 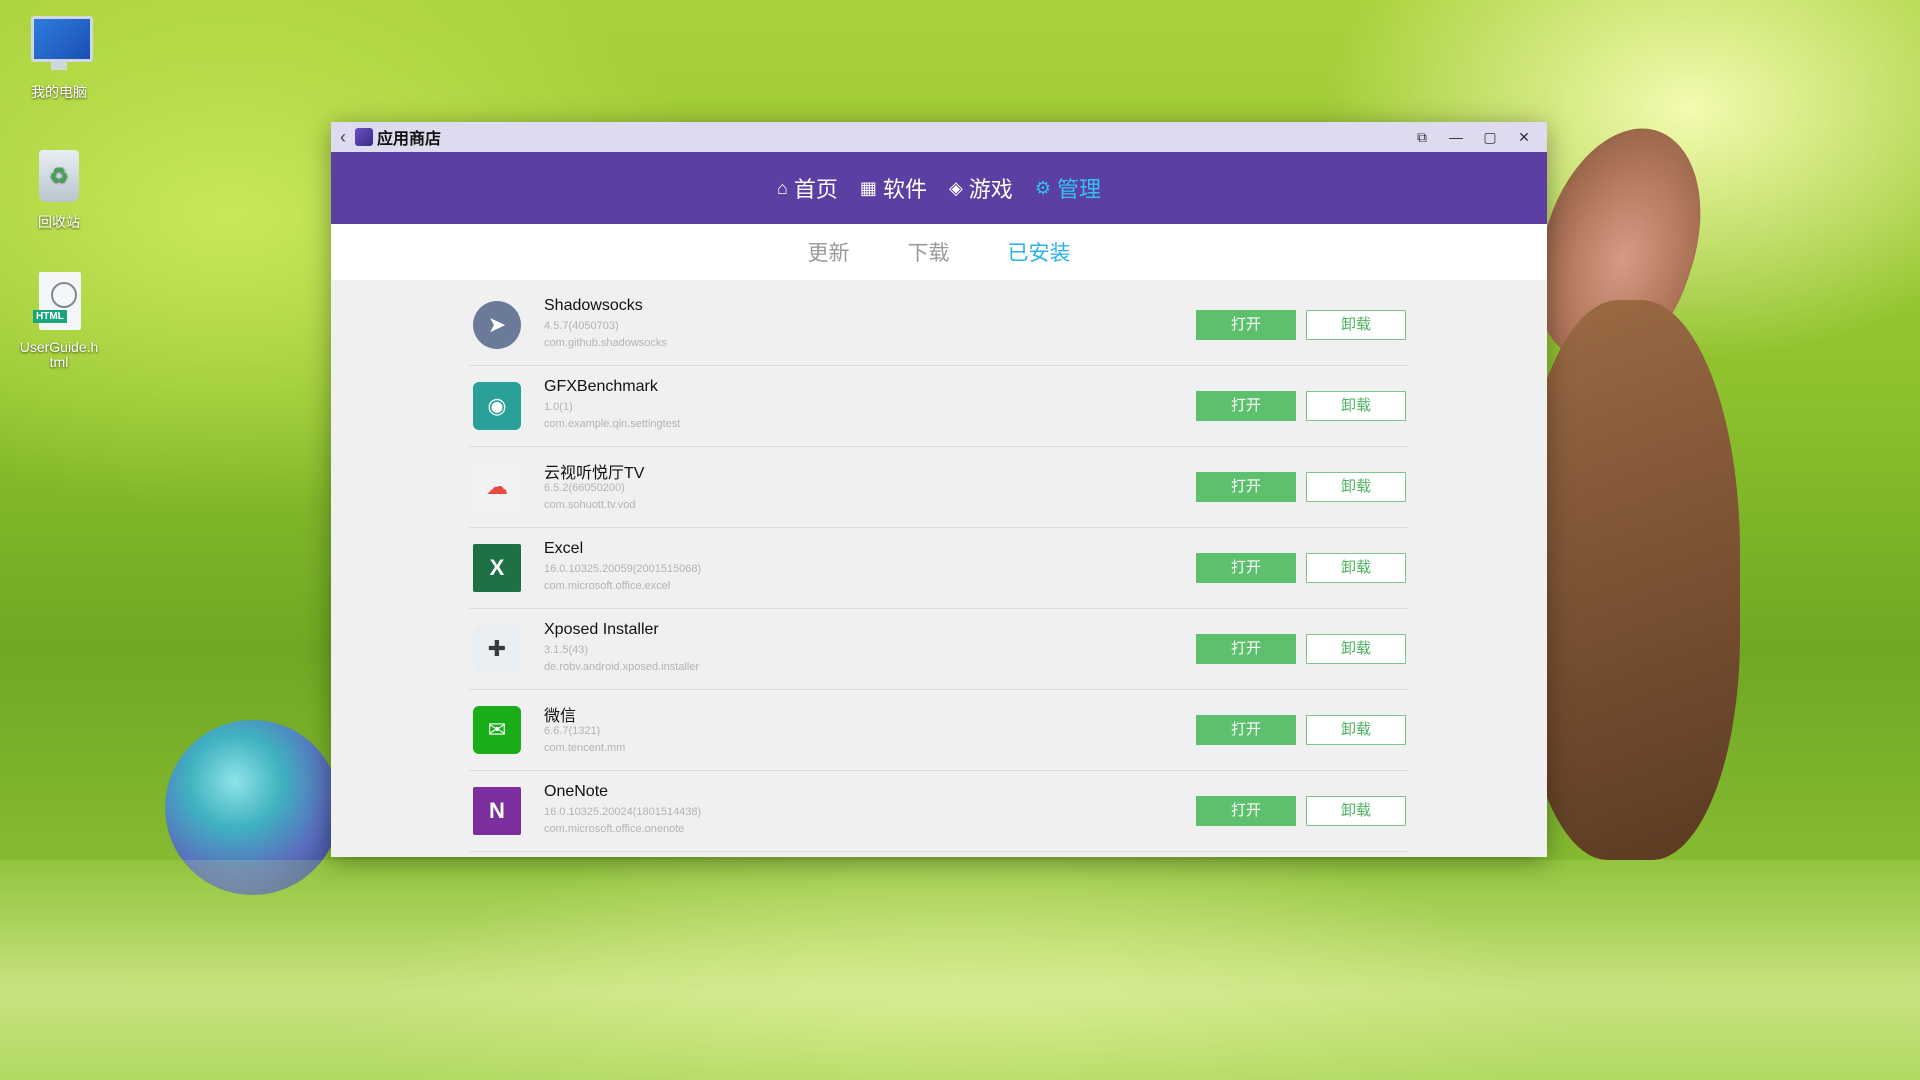 I want to click on window-title: 应用商店, so click(x=409, y=139).